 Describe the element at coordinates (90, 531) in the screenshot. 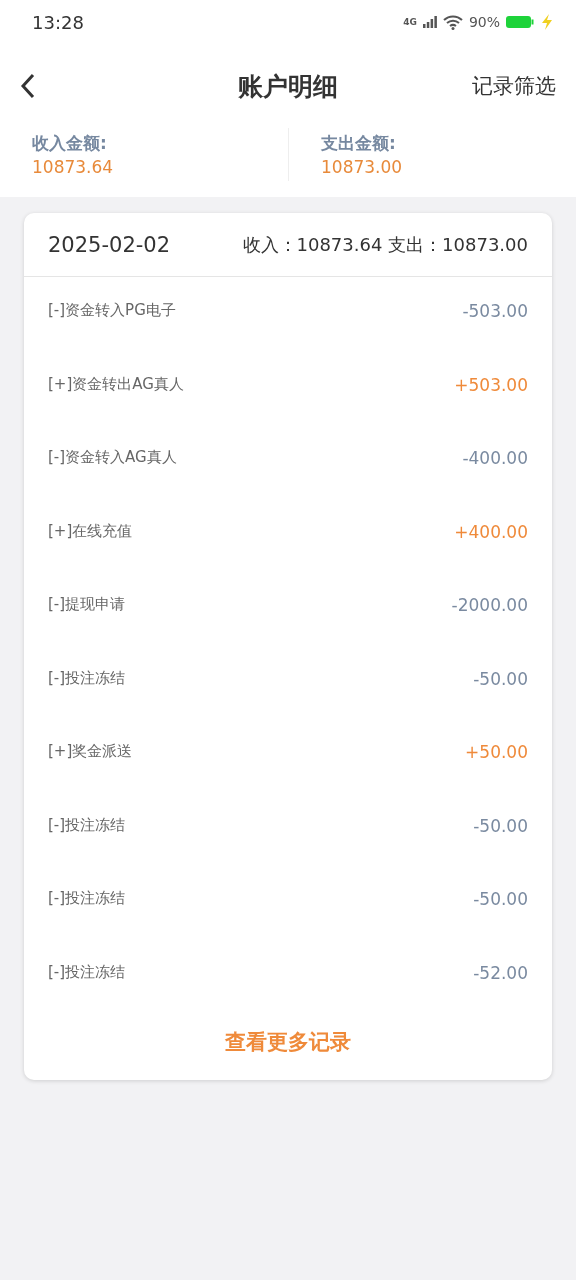

I see `record-label: [+]在线充值` at that location.